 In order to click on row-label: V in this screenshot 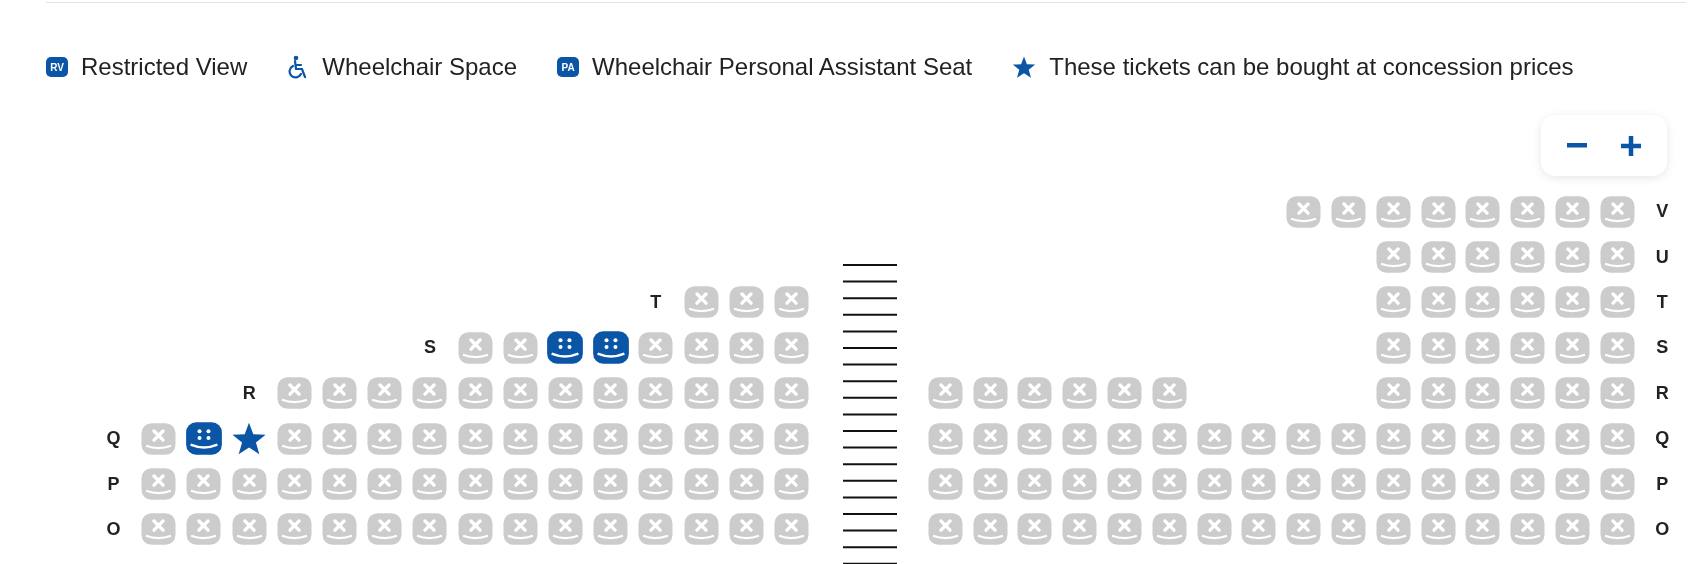, I will do `click(1662, 212)`.